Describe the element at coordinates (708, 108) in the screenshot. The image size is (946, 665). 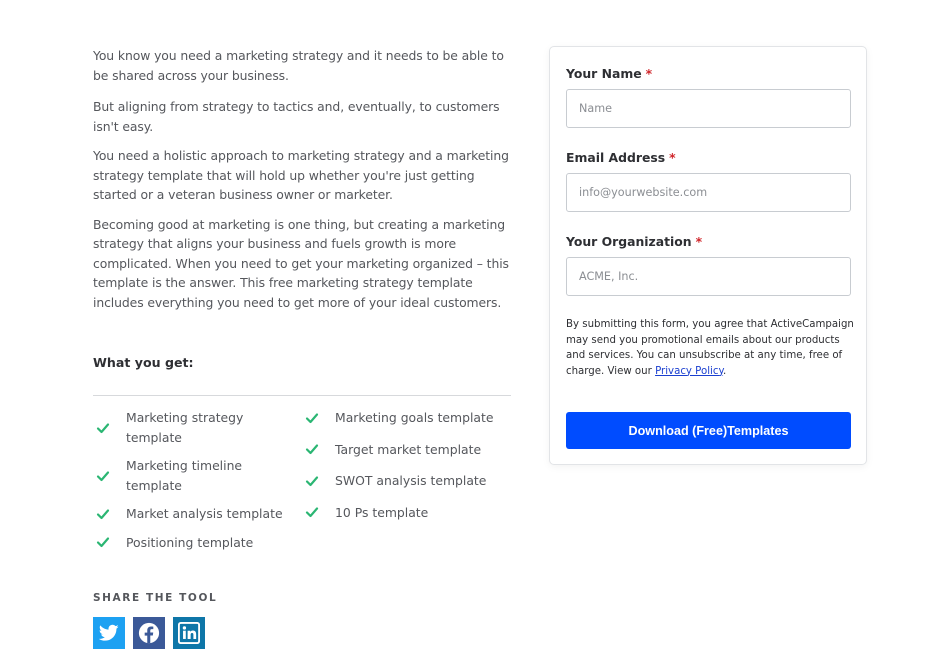
I see `name-field` at that location.